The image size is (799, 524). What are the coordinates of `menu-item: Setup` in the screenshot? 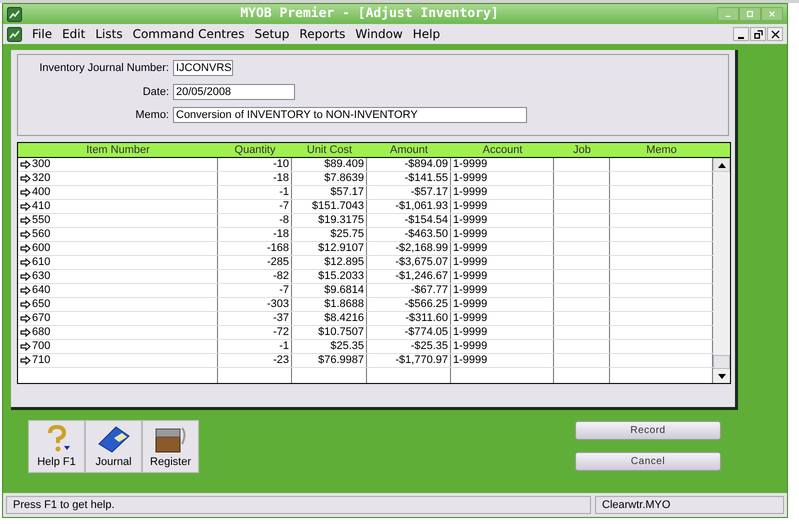 It's located at (272, 34).